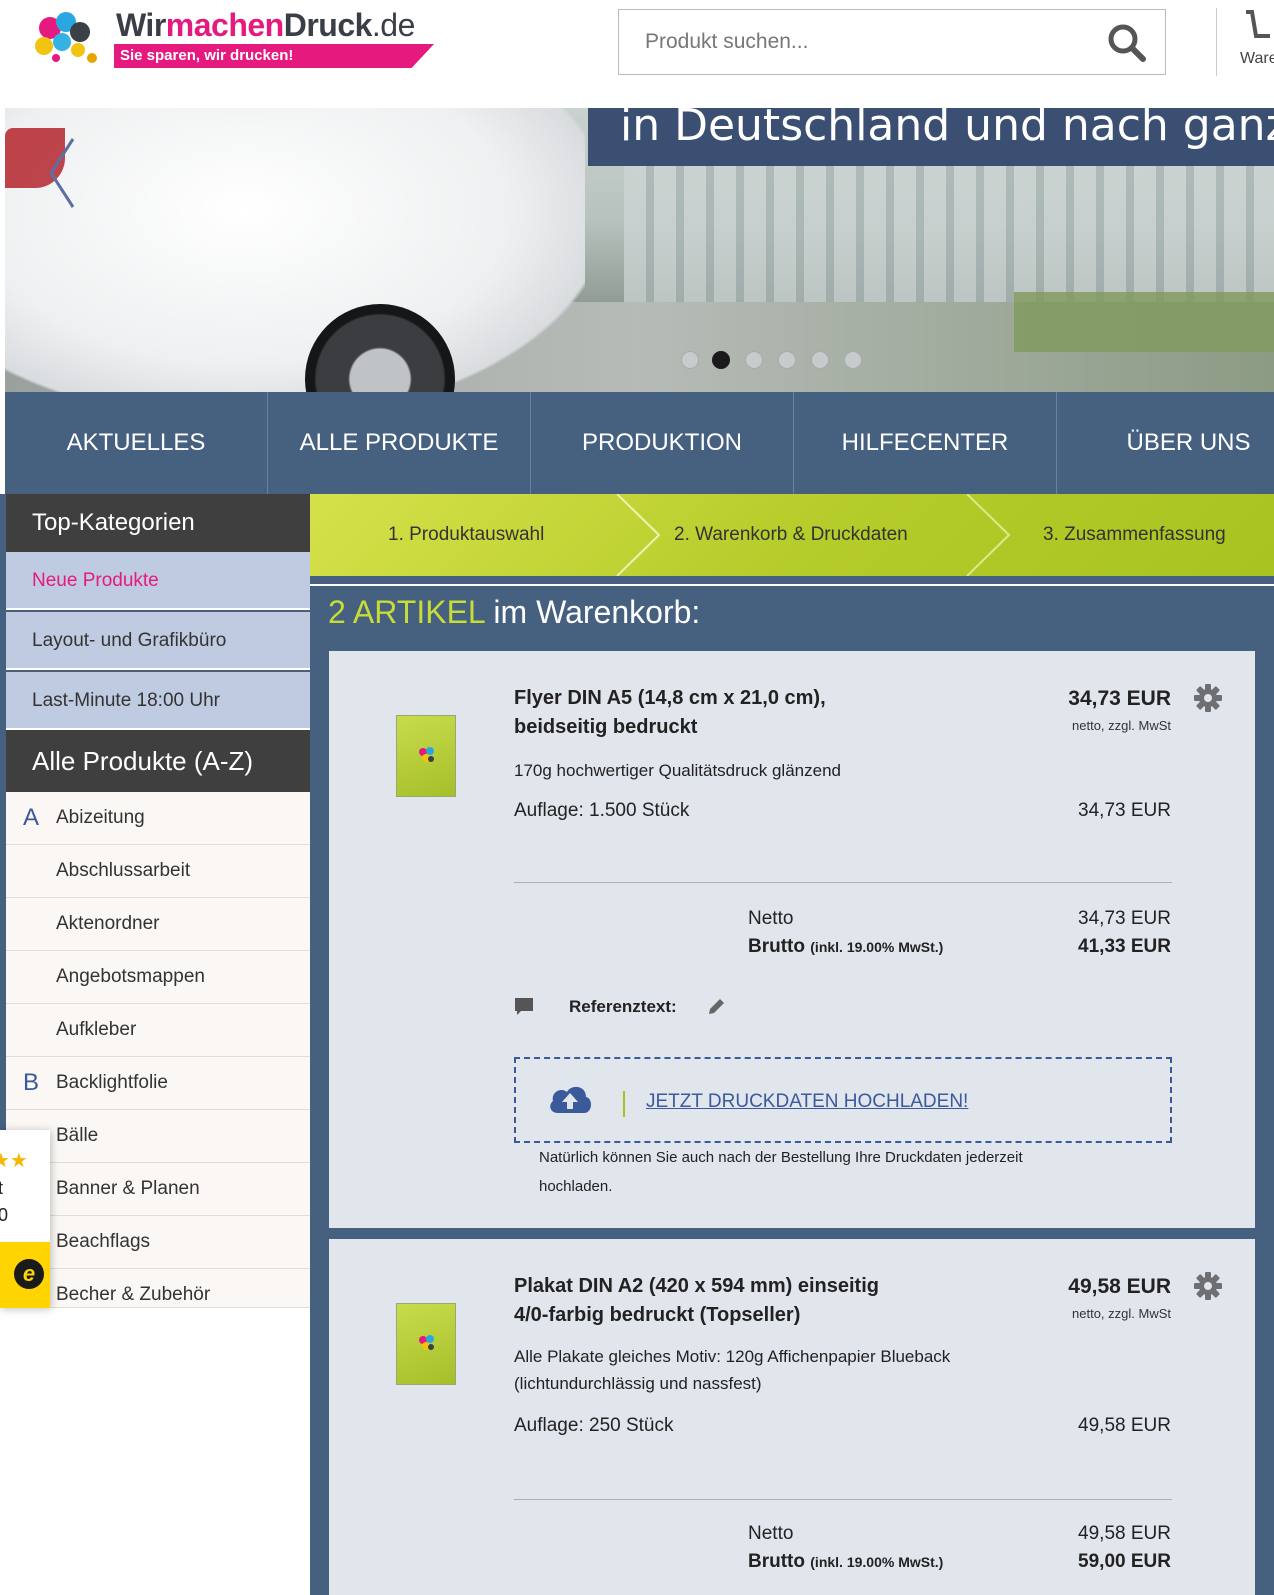  What do you see at coordinates (2, 1188) in the screenshot?
I see `rating-text: ut` at bounding box center [2, 1188].